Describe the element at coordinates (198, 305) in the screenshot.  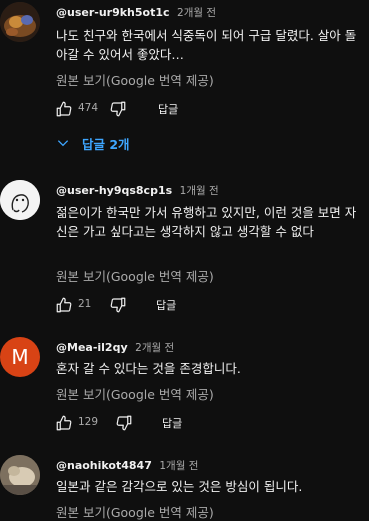
I see `comment-actions: 21 답글` at that location.